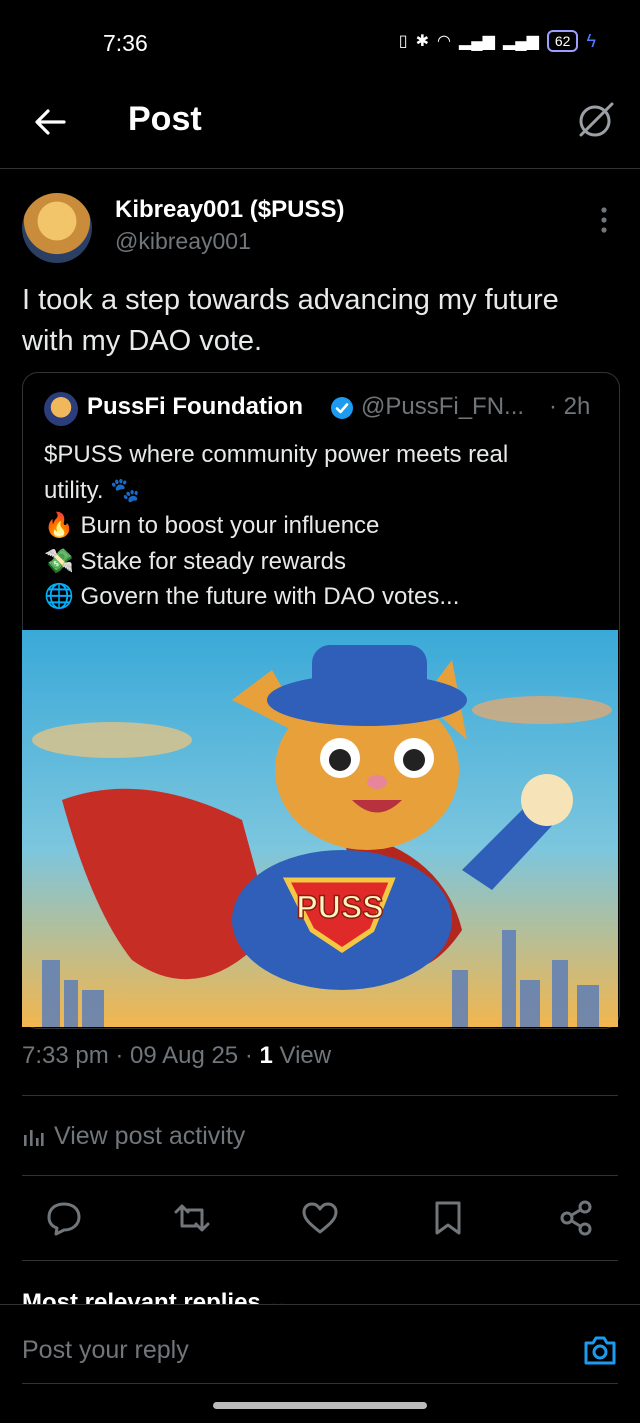 This screenshot has width=640, height=1423. I want to click on view-count: 1, so click(266, 1055).